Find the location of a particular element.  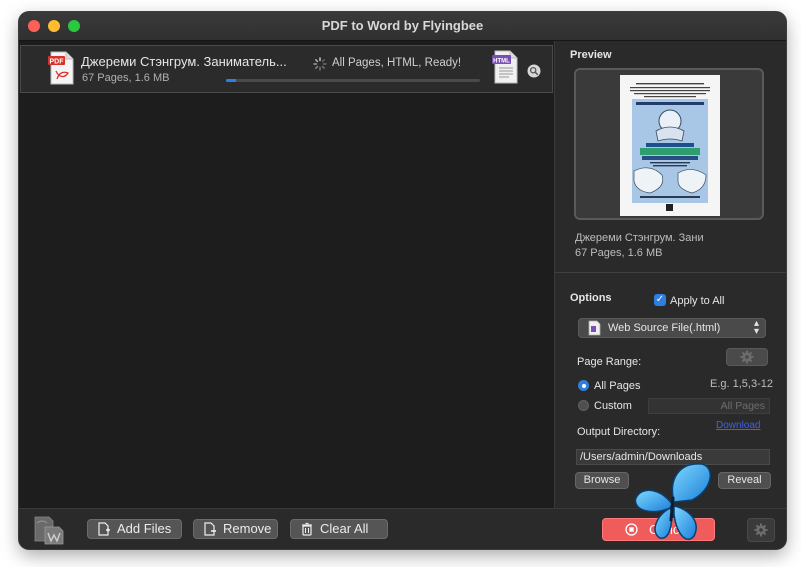

clear-all-label: Clear All is located at coordinates (344, 528).